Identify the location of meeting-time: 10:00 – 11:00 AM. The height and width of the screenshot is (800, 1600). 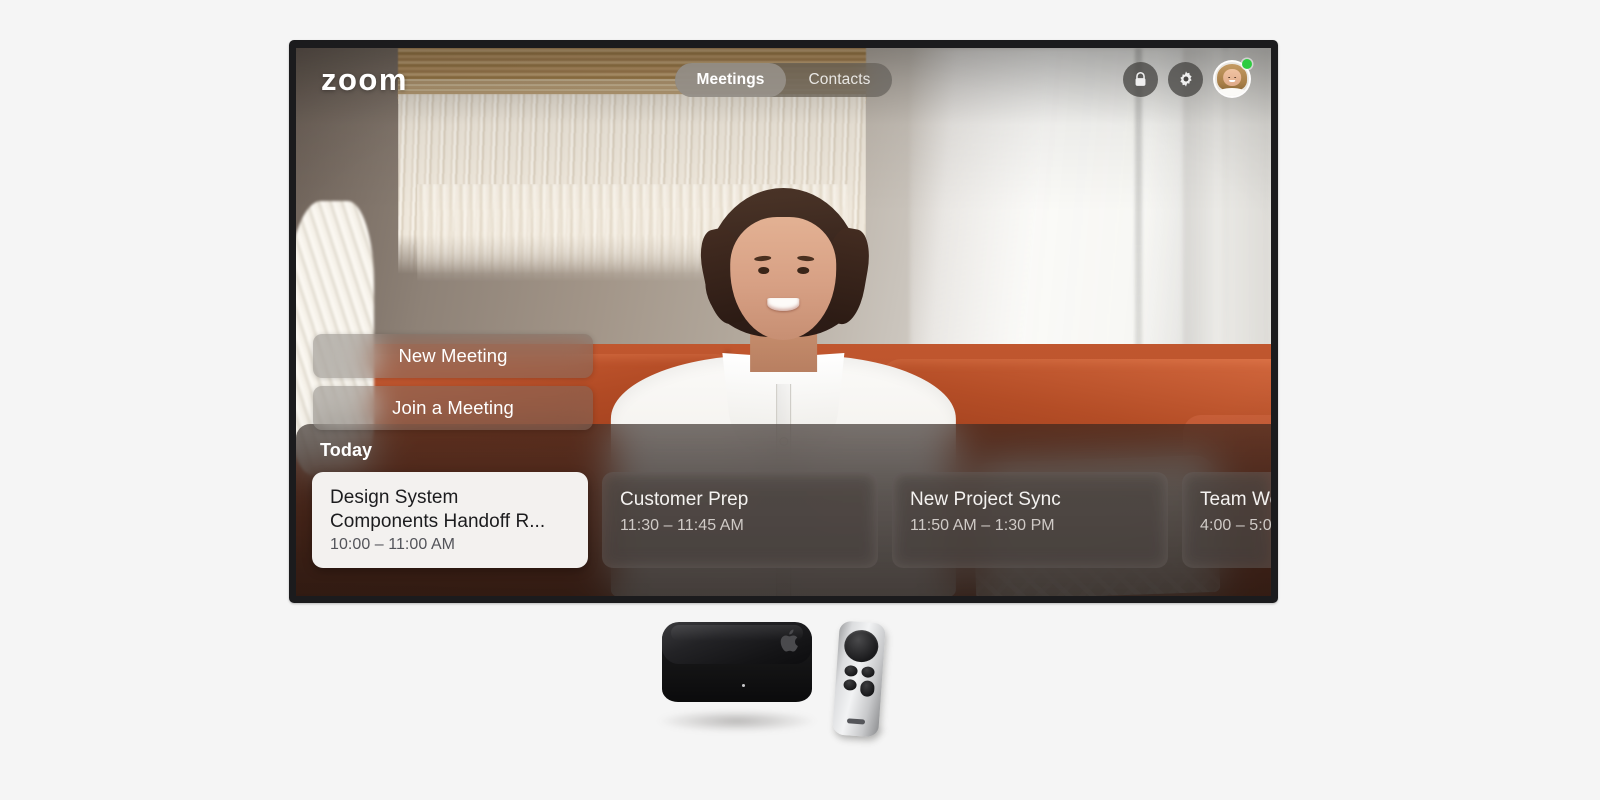
(393, 544).